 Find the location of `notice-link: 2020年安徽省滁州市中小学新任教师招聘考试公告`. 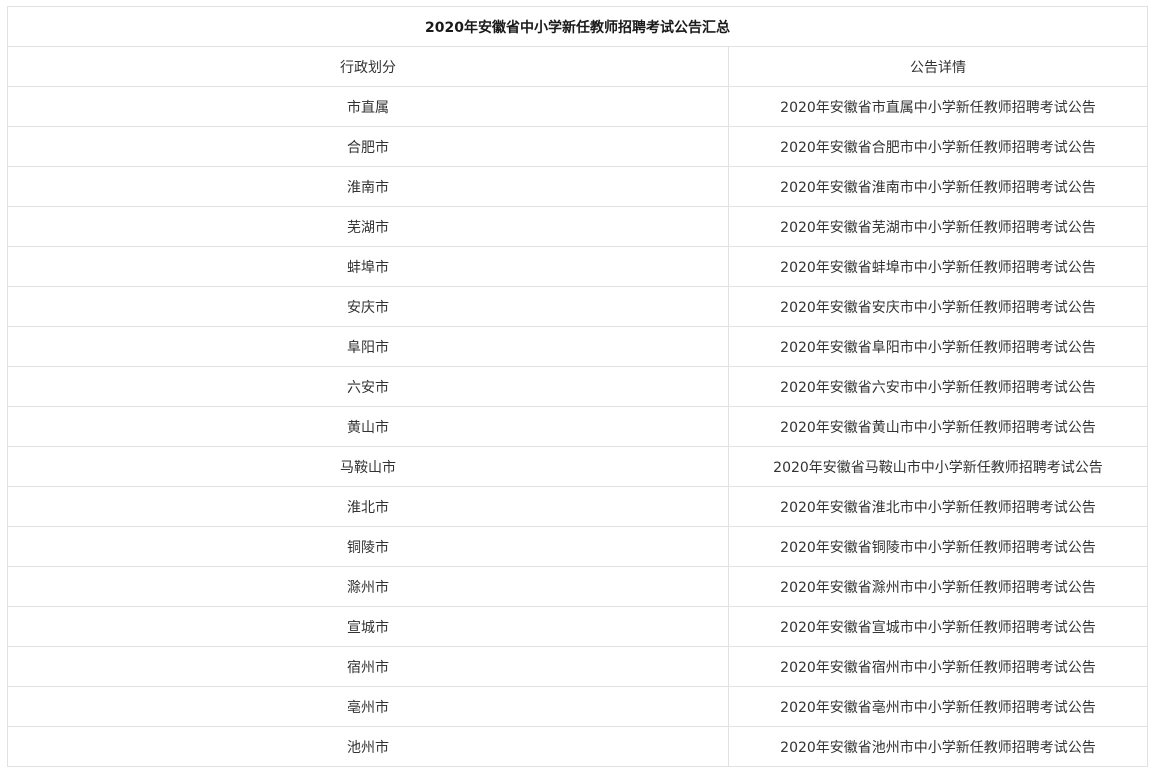

notice-link: 2020年安徽省滁州市中小学新任教师招聘考试公告 is located at coordinates (938, 588).